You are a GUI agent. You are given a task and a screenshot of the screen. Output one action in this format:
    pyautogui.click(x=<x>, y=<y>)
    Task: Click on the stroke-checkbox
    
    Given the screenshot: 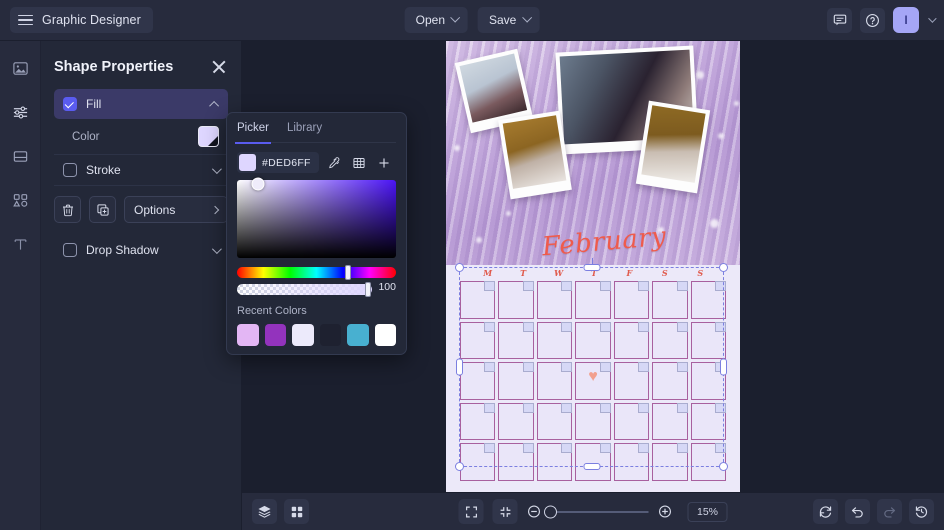 What is the action you would take?
    pyautogui.click(x=70, y=170)
    